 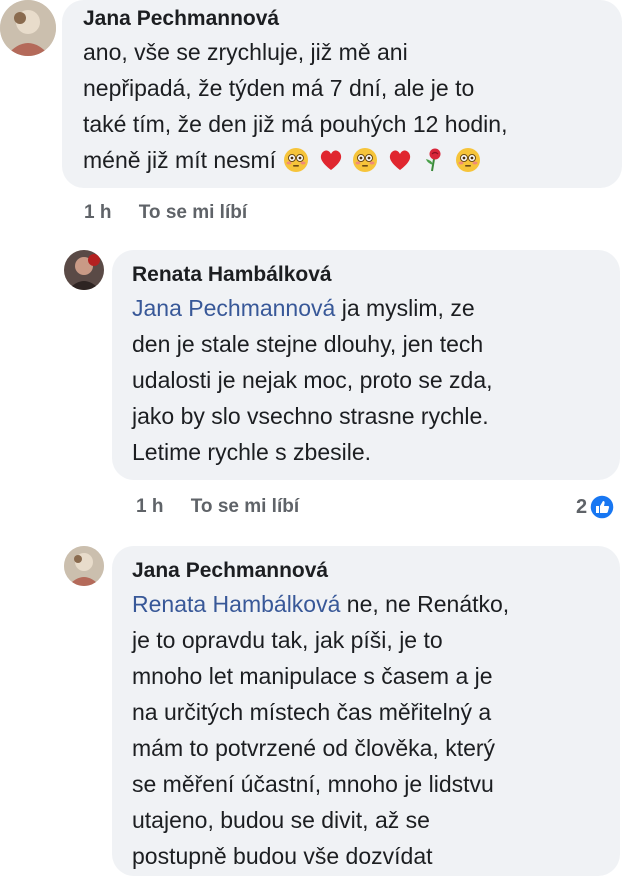 I want to click on comment-author: Renata Hambálková, so click(x=376, y=275).